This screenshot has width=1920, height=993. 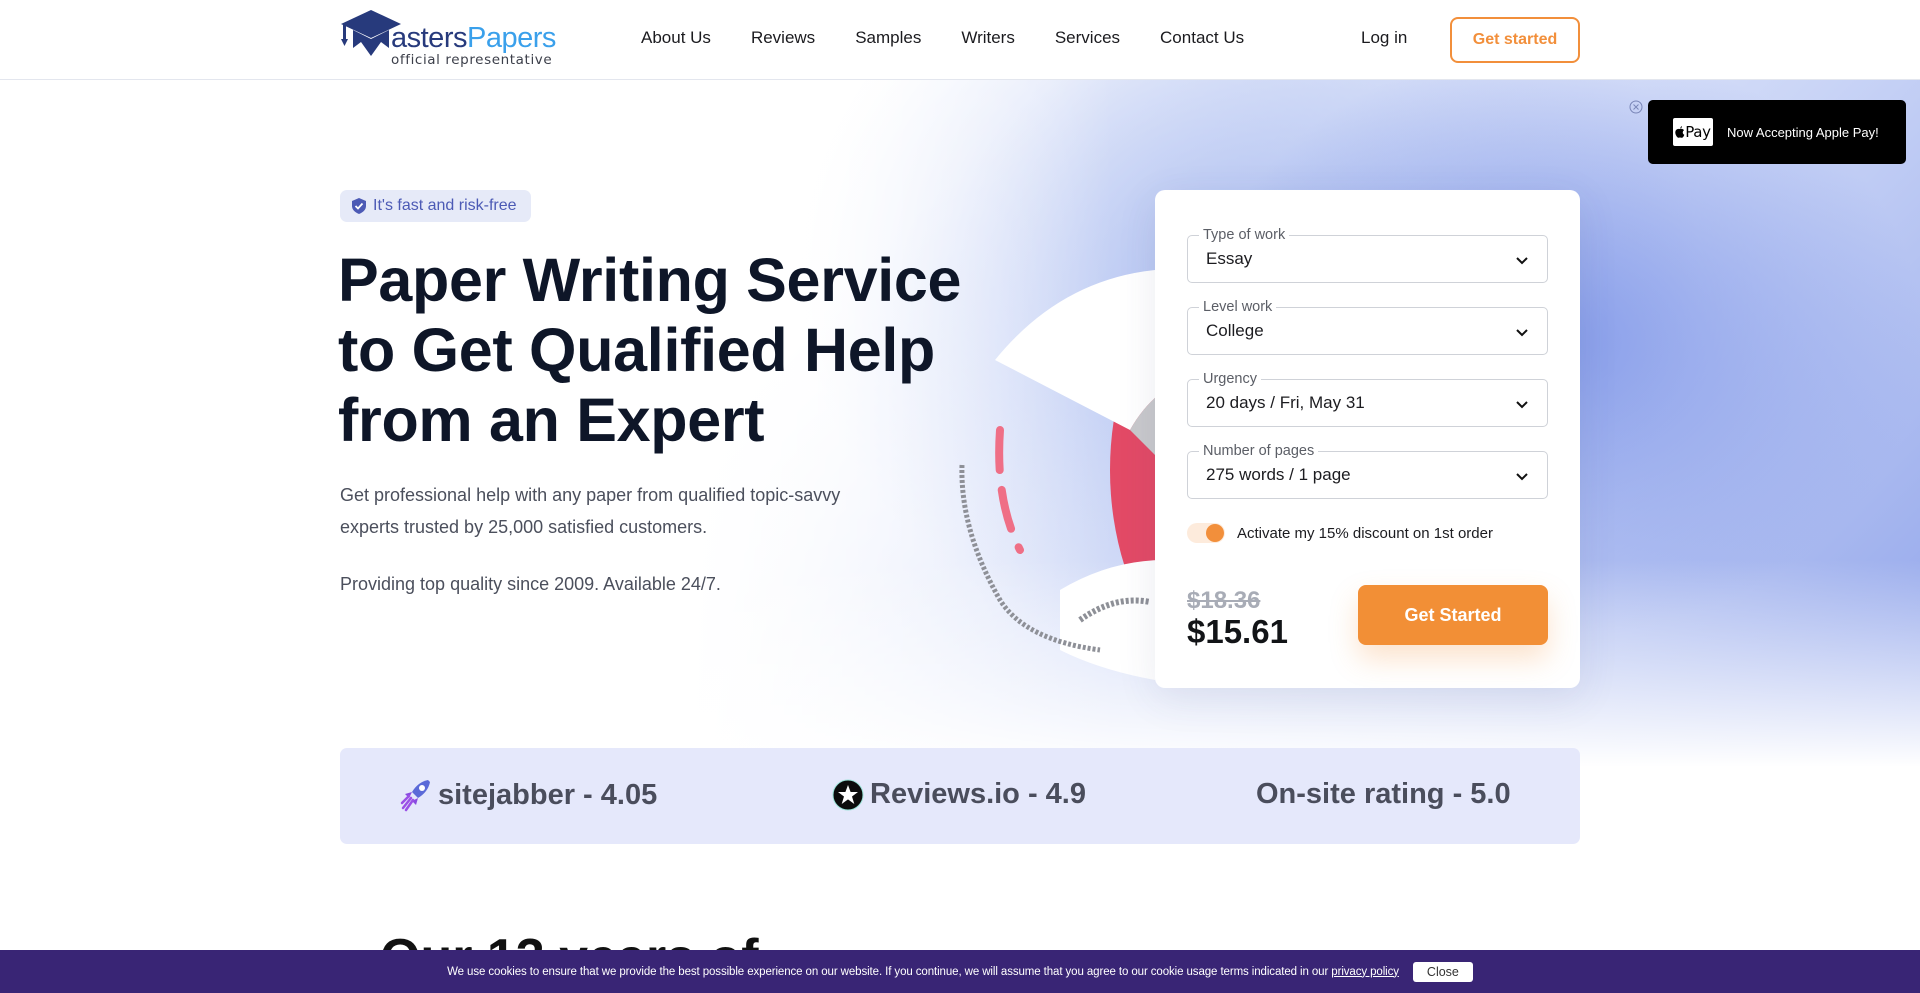 I want to click on rating-on-site: On-site rating - 5.0, so click(x=1383, y=794).